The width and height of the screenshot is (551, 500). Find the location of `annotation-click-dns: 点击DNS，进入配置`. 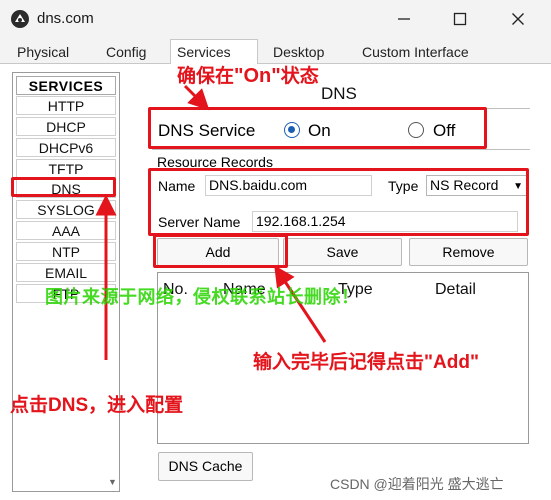

annotation-click-dns: 点击DNS，进入配置 is located at coordinates (97, 405).